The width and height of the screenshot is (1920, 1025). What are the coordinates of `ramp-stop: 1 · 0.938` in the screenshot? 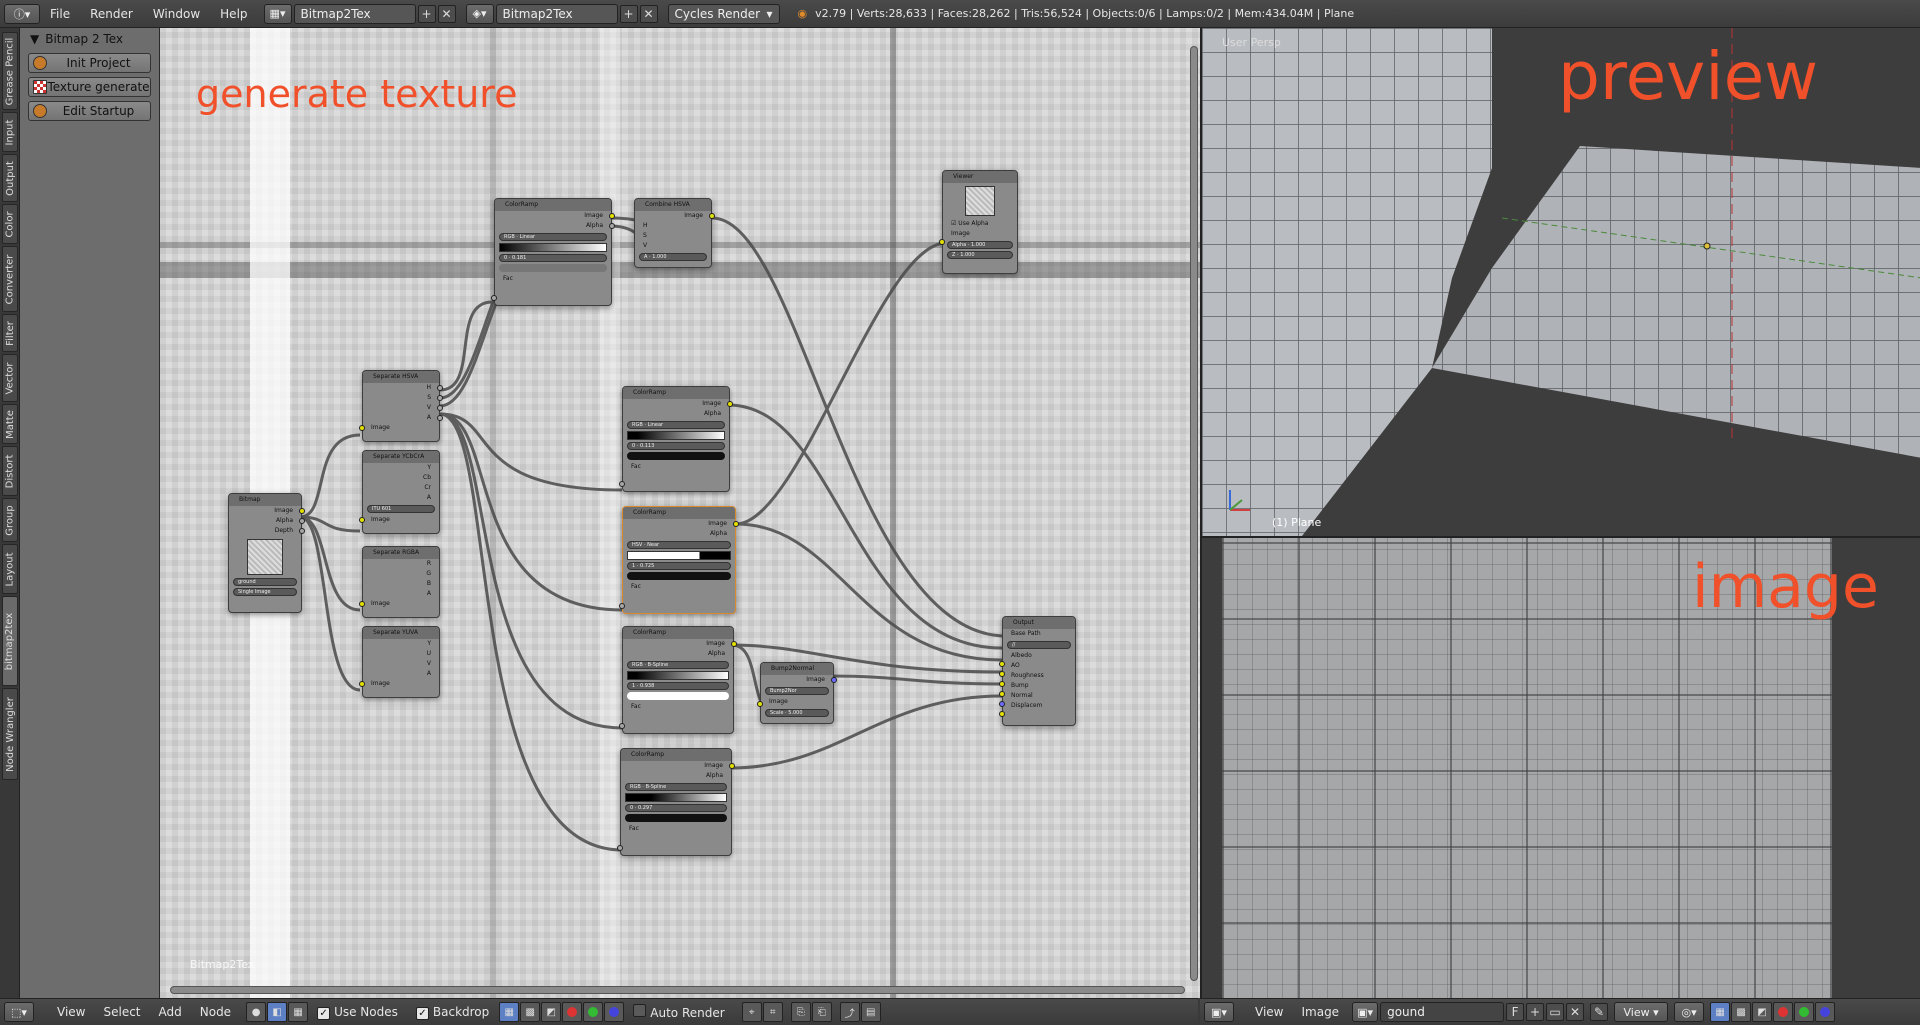 It's located at (678, 686).